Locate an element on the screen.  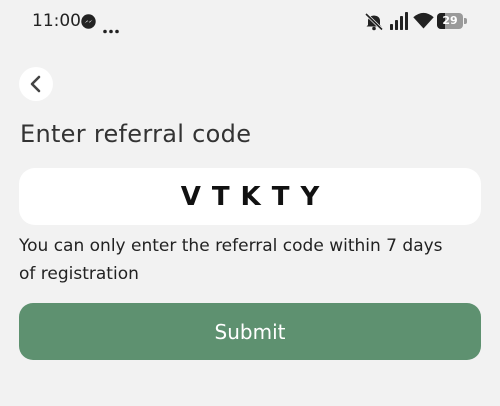
status-time: 11:00 is located at coordinates (56, 21).